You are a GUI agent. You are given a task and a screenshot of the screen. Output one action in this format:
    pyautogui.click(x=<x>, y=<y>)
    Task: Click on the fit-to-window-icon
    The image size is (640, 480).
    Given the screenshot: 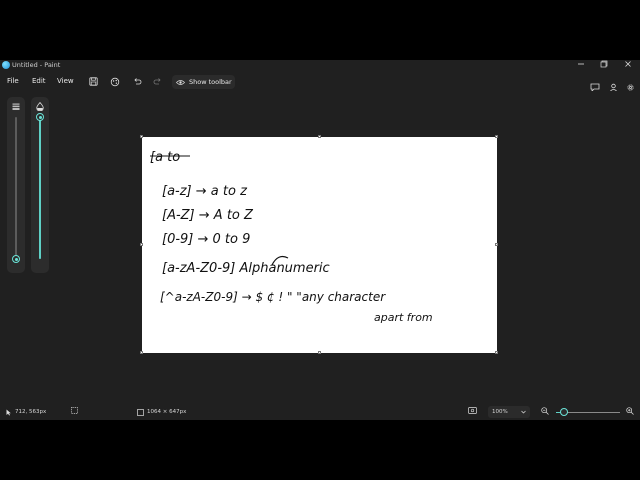 What is the action you would take?
    pyautogui.click(x=472, y=410)
    